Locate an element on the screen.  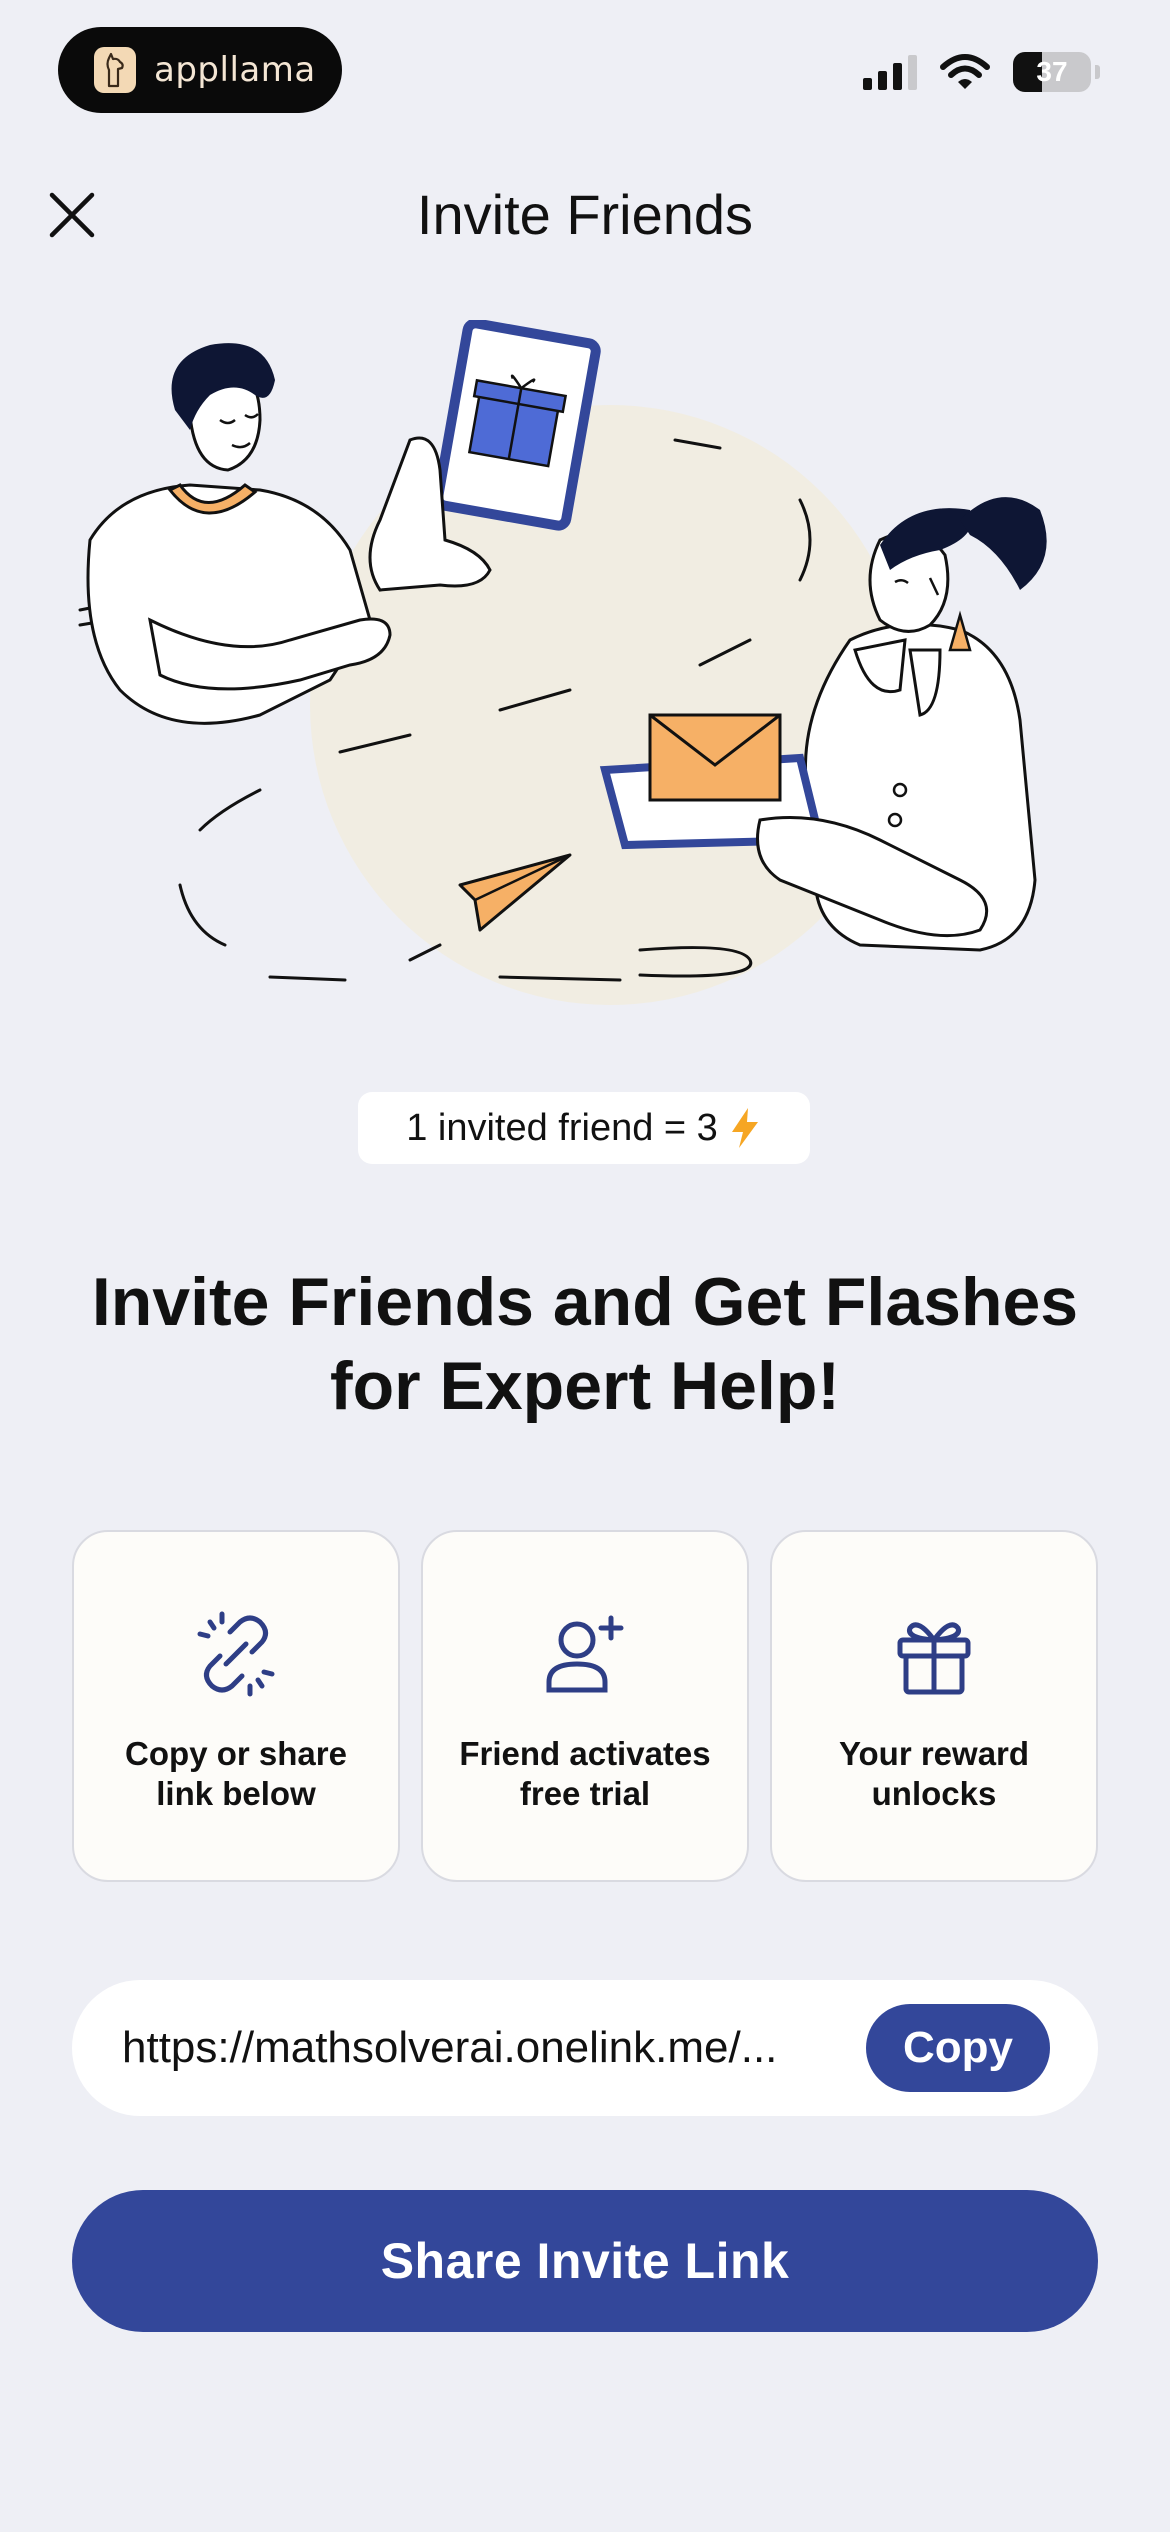
step-label: Copy or share link below is located at coordinates (236, 1773).